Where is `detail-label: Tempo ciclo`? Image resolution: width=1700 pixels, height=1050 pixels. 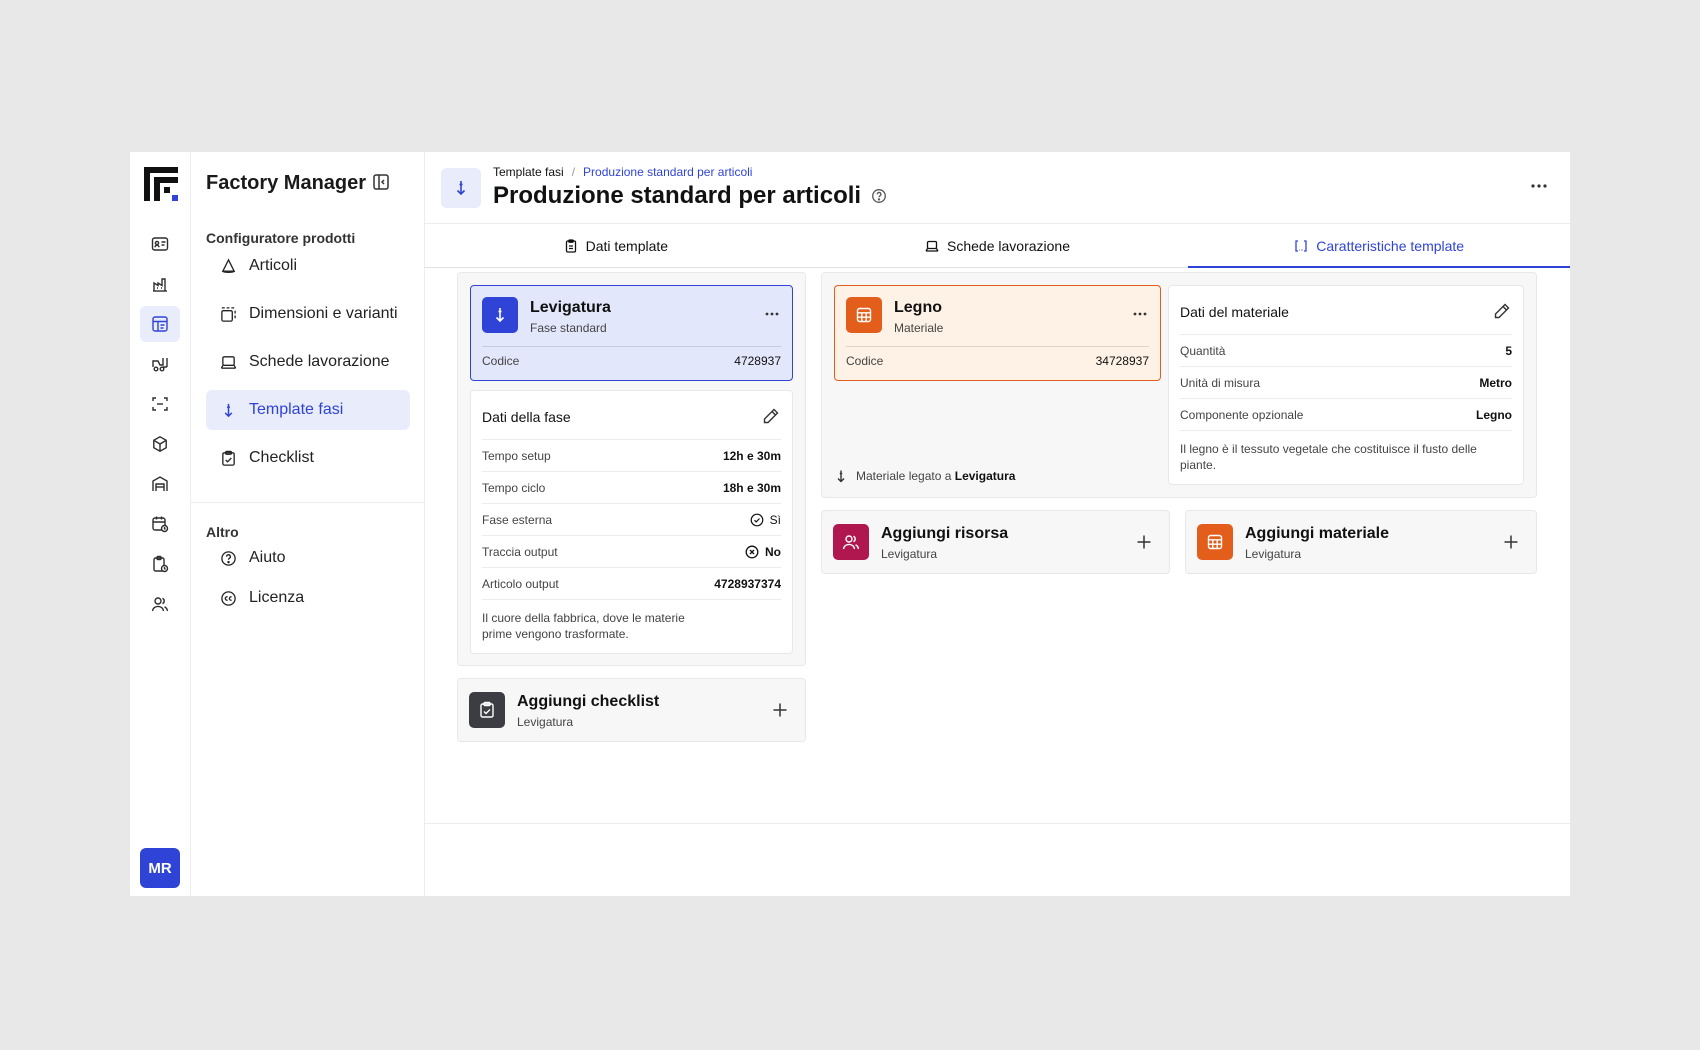
detail-label: Tempo ciclo is located at coordinates (514, 487).